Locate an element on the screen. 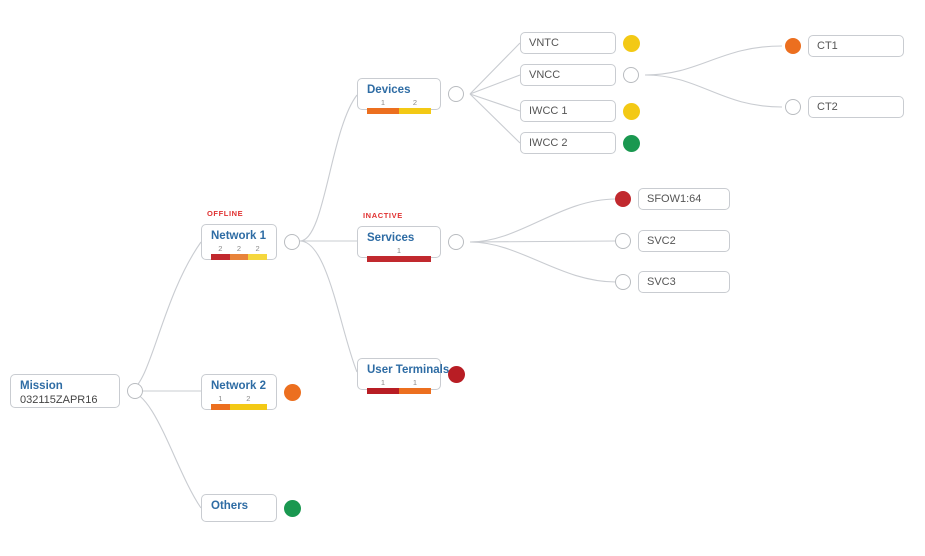  expand-hub-mission is located at coordinates (135, 391).